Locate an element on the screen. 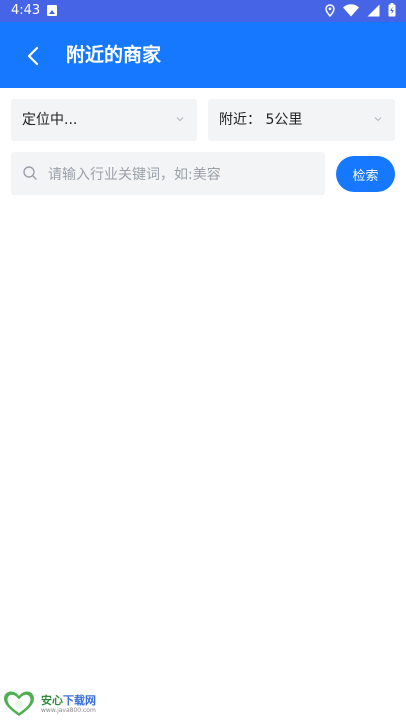  heart-logo-icon is located at coordinates (19, 703).